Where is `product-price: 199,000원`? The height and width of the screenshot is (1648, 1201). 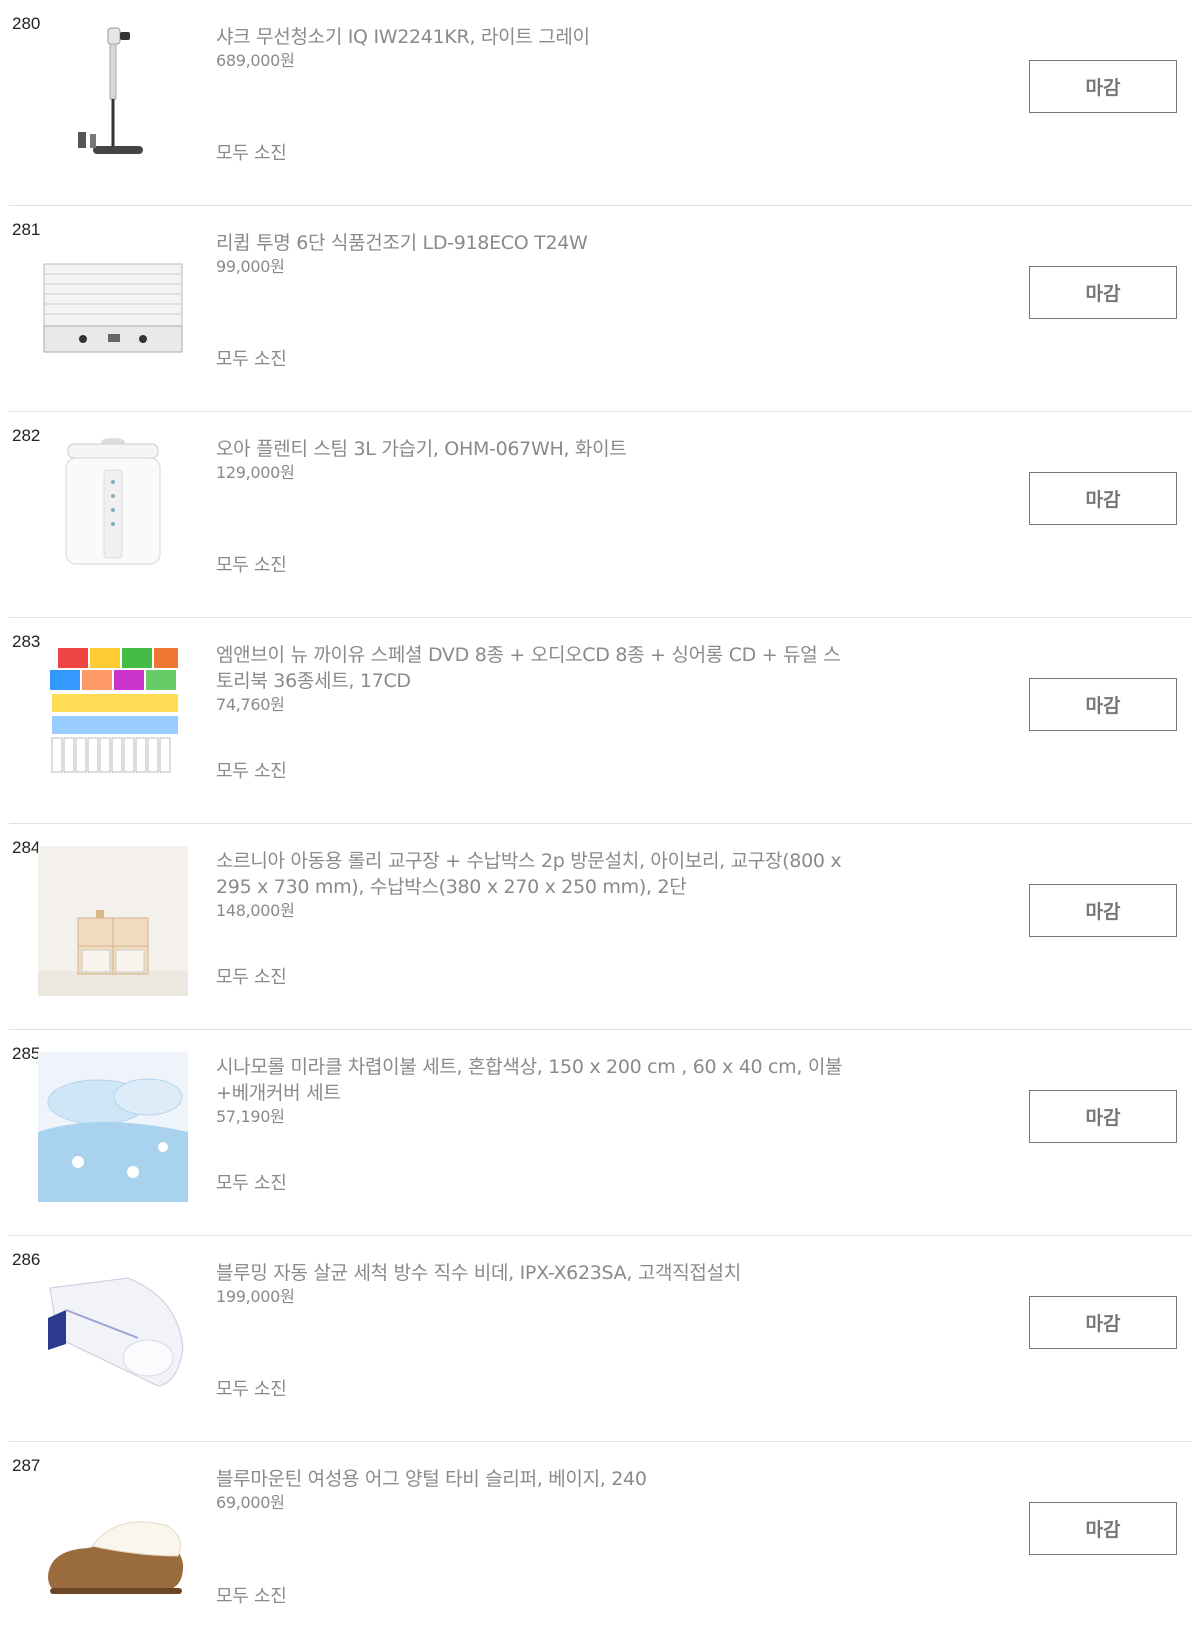
product-price: 199,000원 is located at coordinates (255, 1296).